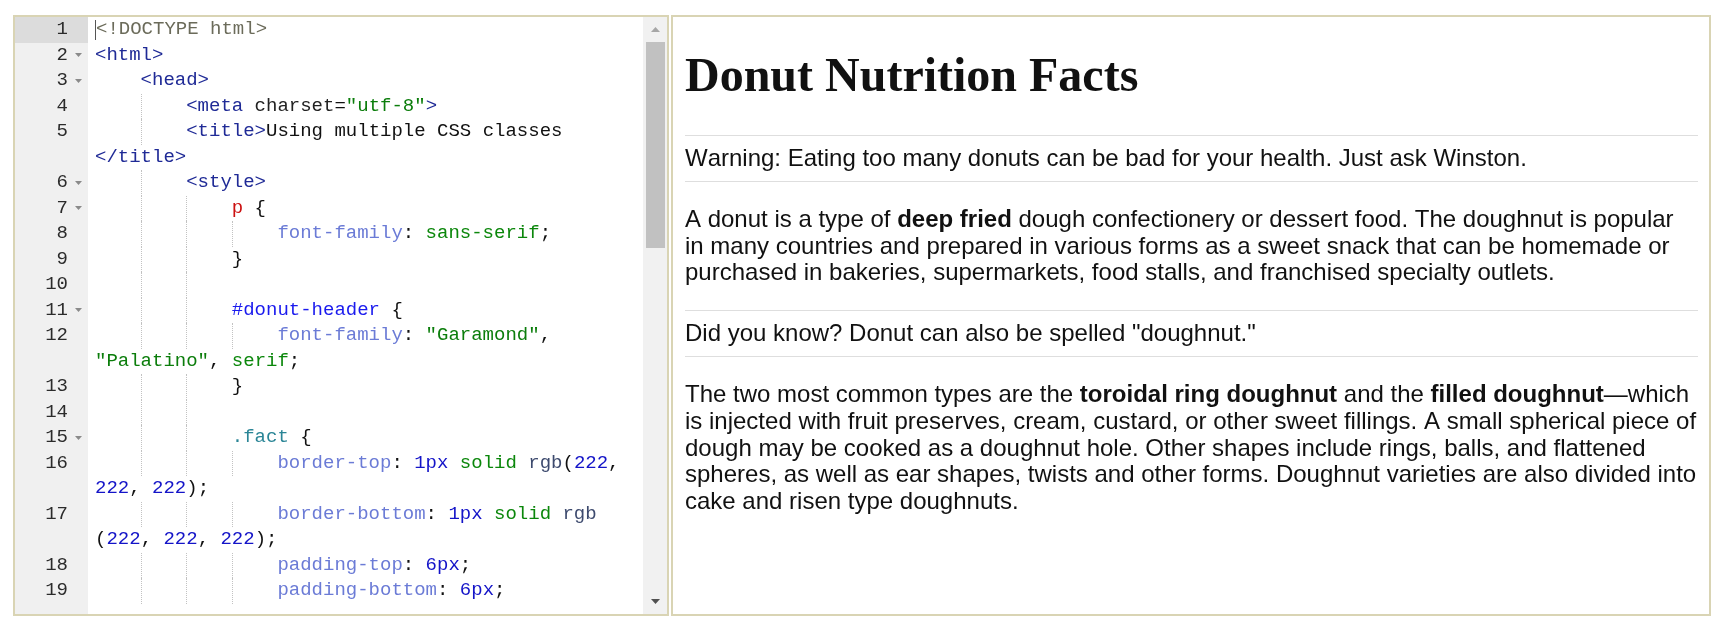 The width and height of the screenshot is (1734, 632). Describe the element at coordinates (56, 565) in the screenshot. I see `line-number: 18` at that location.